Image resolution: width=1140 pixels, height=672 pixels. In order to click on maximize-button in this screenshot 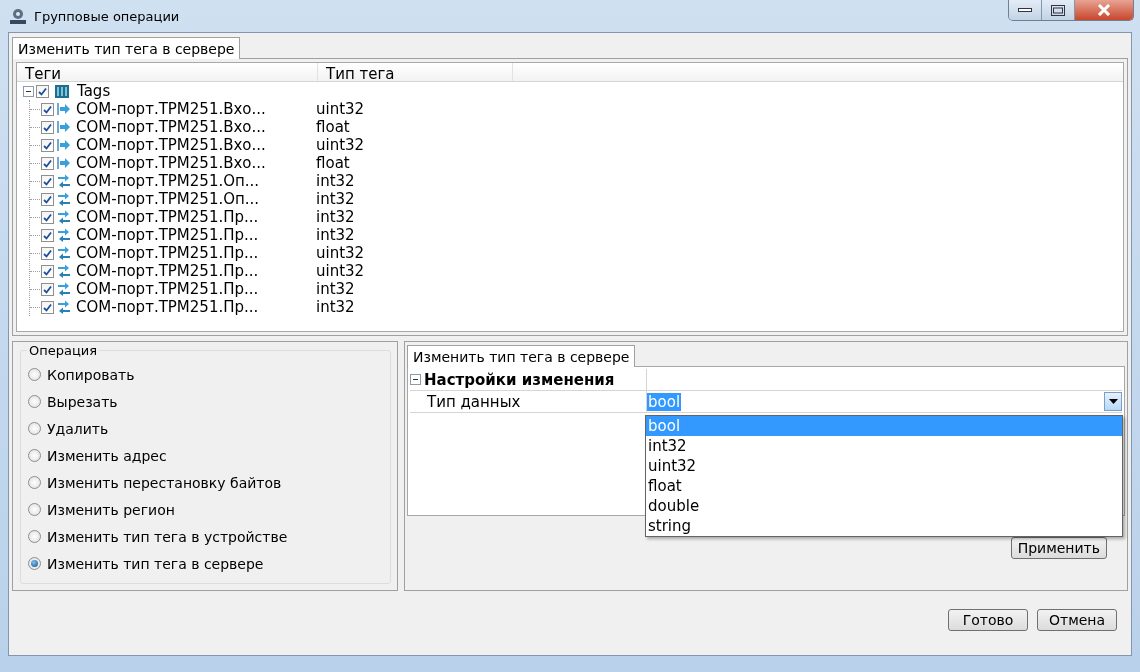, I will do `click(1058, 10)`.